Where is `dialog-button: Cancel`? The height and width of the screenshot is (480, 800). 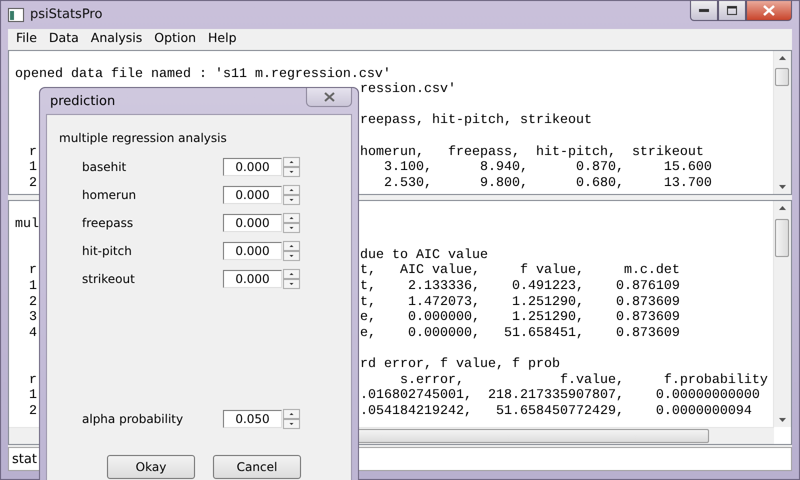 dialog-button: Cancel is located at coordinates (257, 467).